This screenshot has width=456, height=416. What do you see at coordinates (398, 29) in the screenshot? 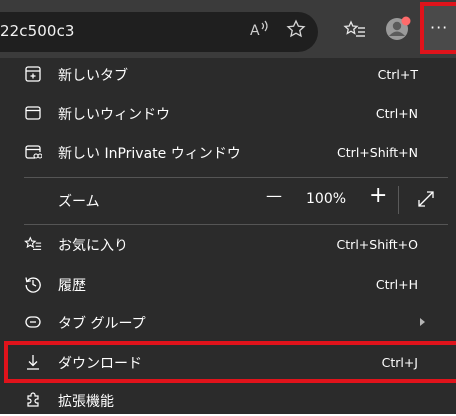
I see `profile-avatar-icon` at bounding box center [398, 29].